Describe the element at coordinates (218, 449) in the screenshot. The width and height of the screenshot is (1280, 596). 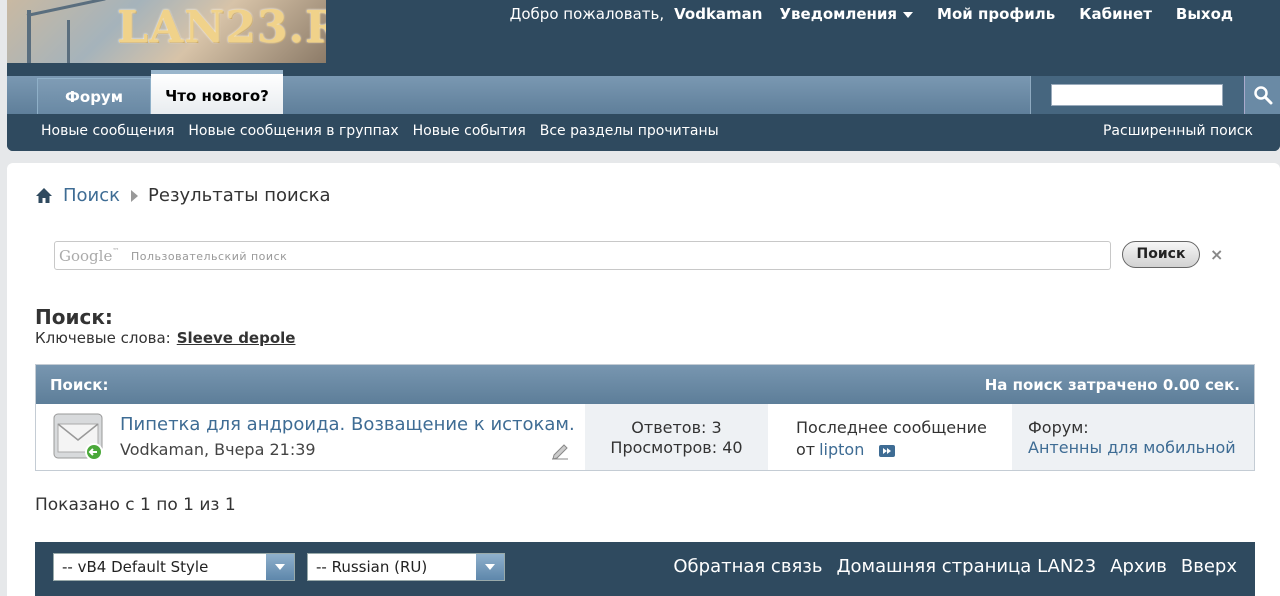
I see `thread-meta: Vodkaman, Вчера 21:39` at that location.